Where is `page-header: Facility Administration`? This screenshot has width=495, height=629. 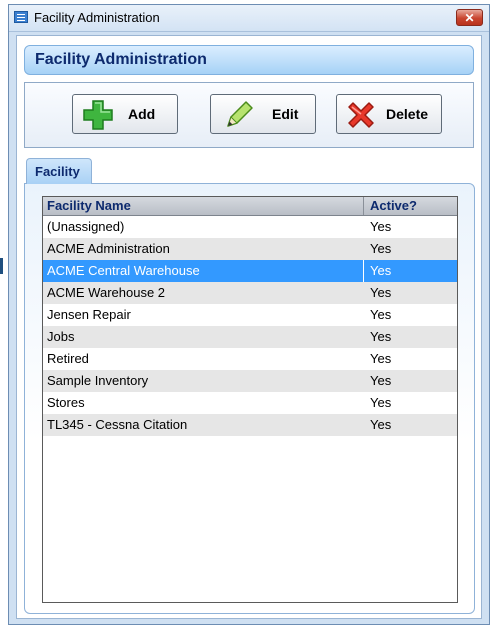 page-header: Facility Administration is located at coordinates (249, 60).